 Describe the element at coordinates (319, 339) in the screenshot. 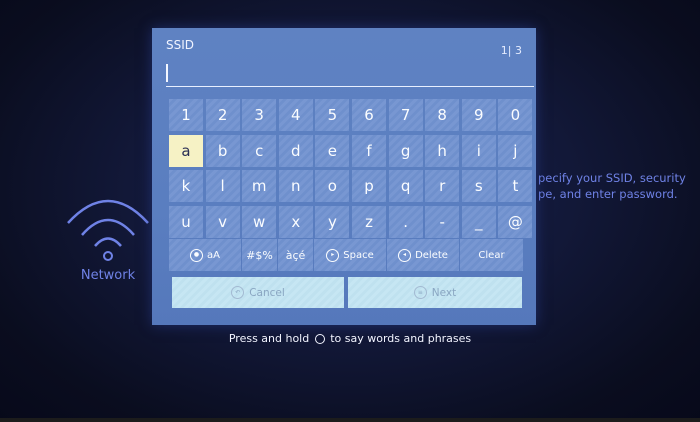

I see `microphone-icon` at that location.